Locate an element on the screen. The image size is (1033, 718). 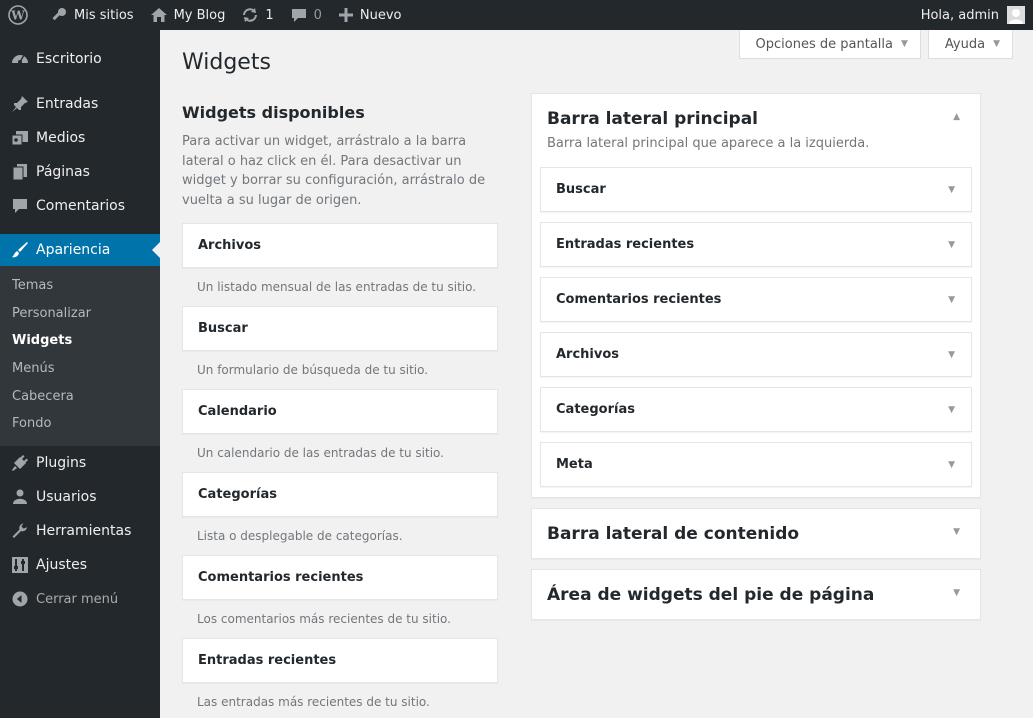
my-sites-menu: Mis sitios is located at coordinates (92, 15).